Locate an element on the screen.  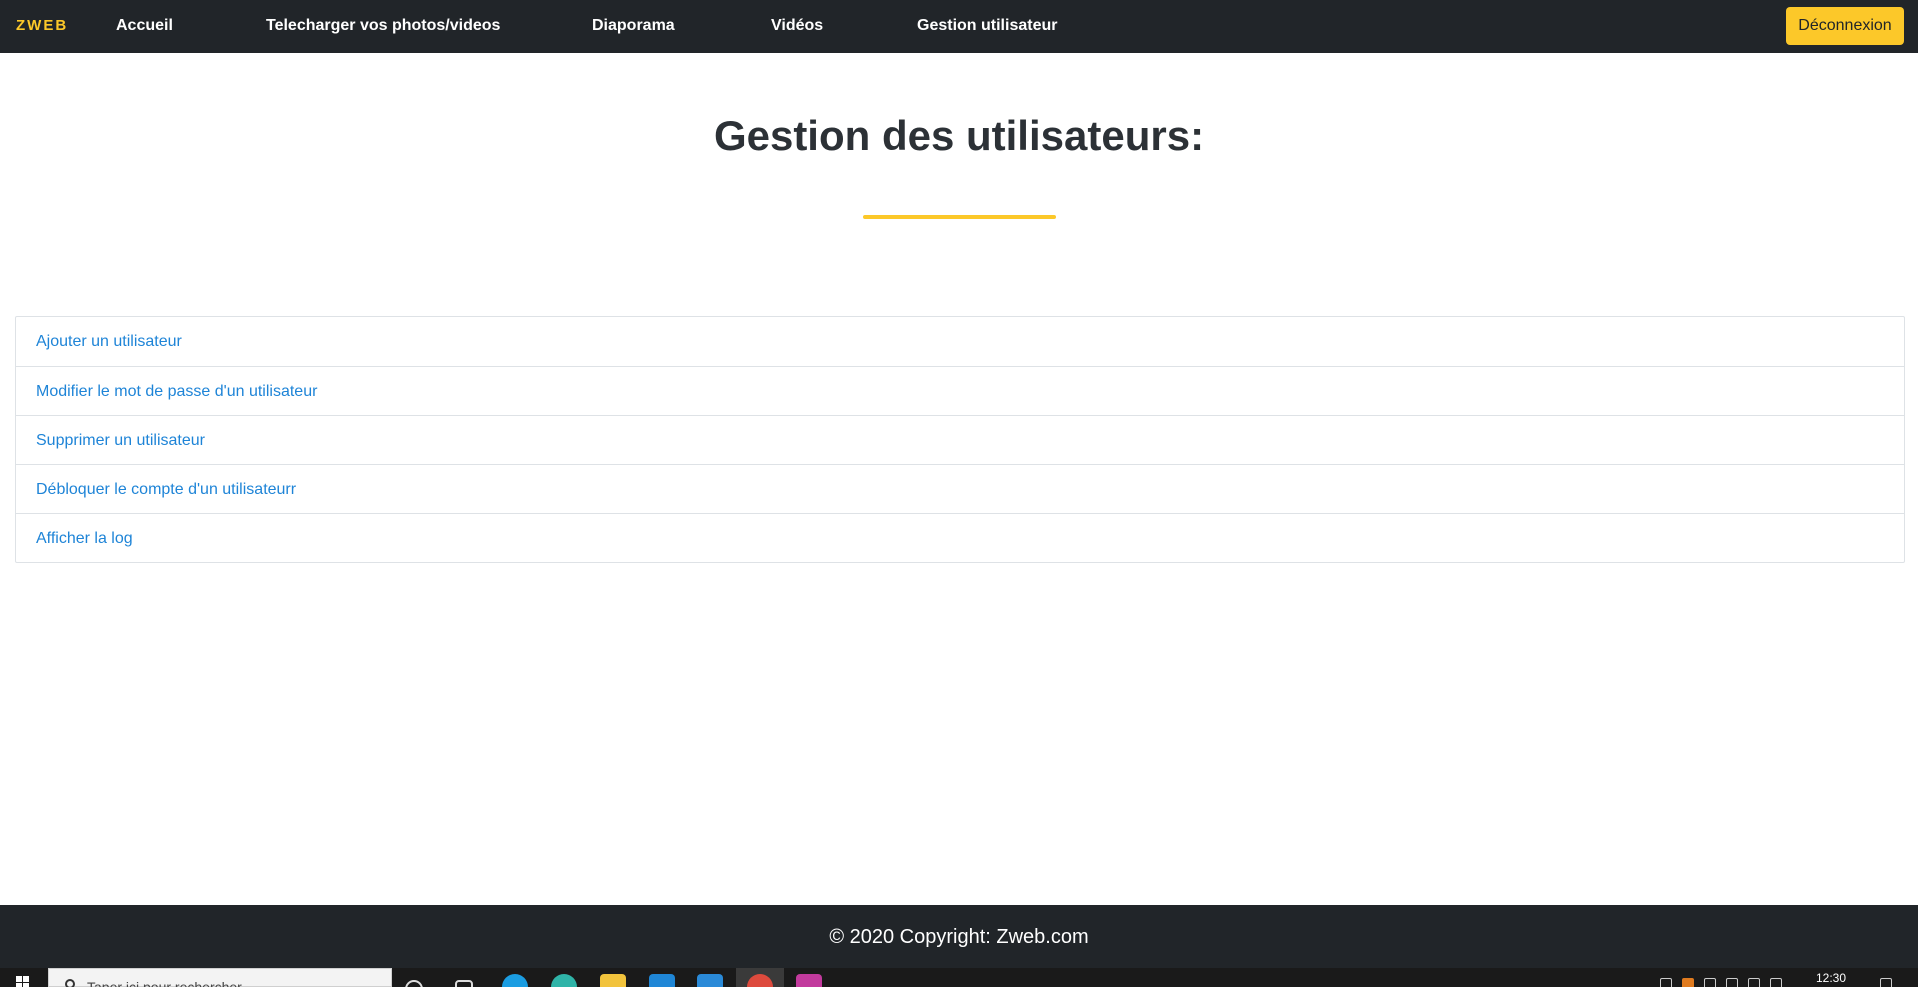
page-footer: © 2020 Copyright: Zweb.com is located at coordinates (959, 936).